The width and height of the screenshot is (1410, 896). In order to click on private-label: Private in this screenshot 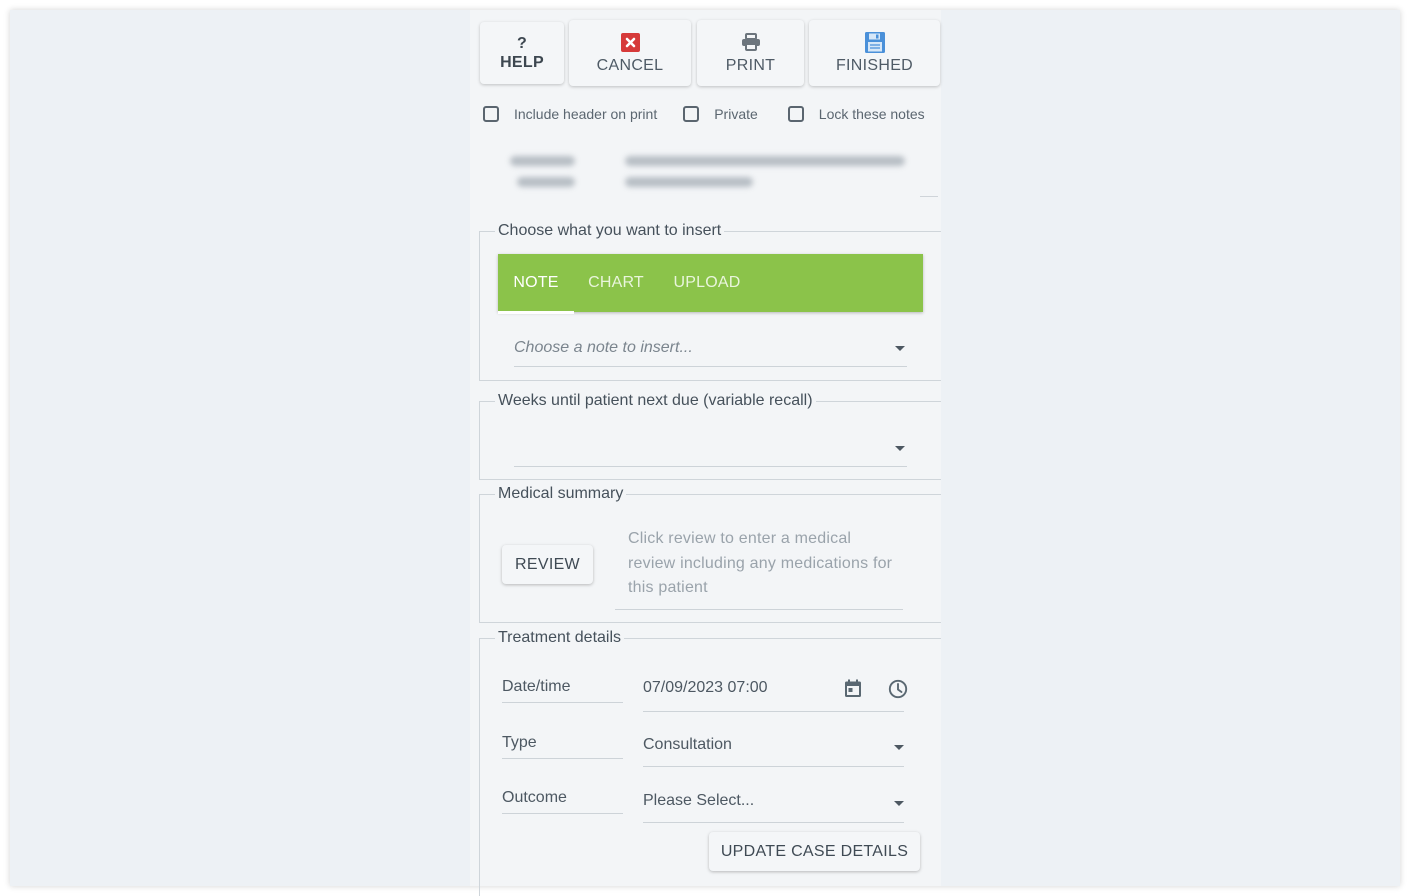, I will do `click(736, 114)`.